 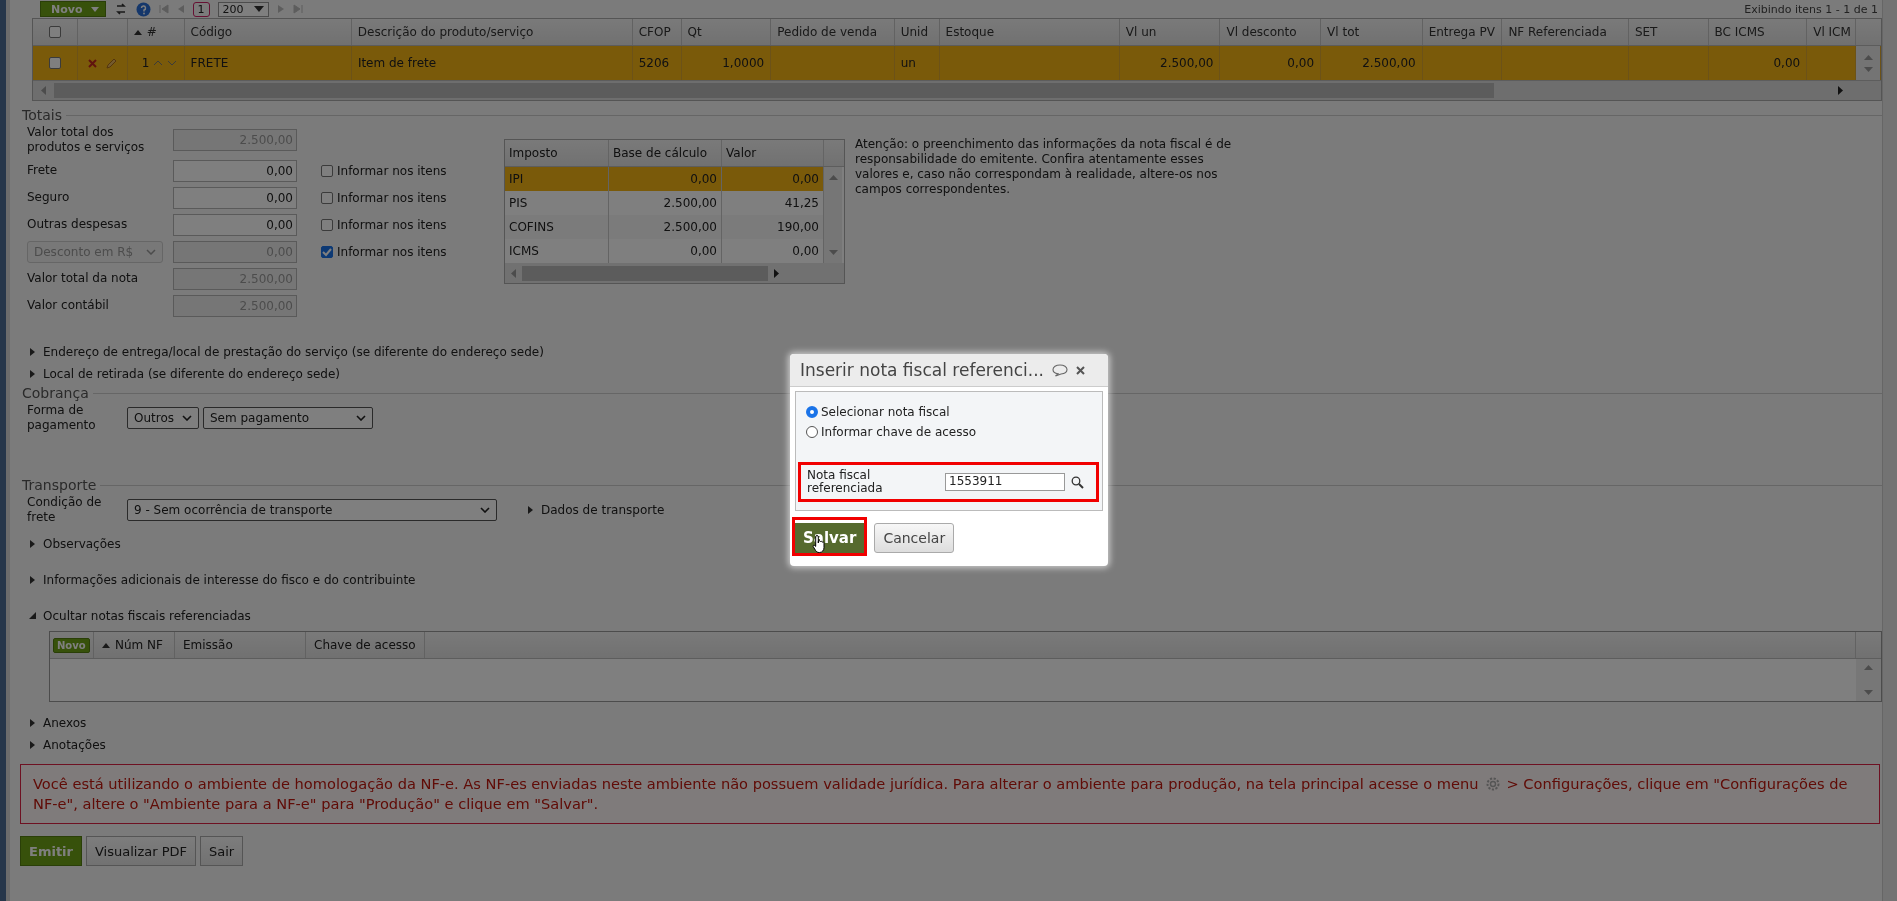 I want to click on gear-icon, so click(x=1492, y=784).